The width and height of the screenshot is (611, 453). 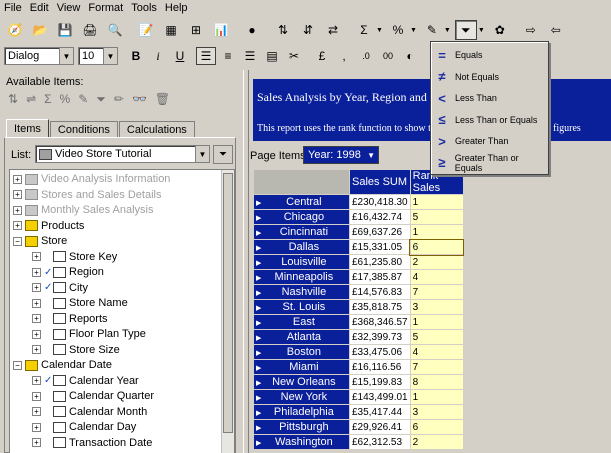 I want to click on city-cell: ▶ Chicago, so click(x=301, y=217).